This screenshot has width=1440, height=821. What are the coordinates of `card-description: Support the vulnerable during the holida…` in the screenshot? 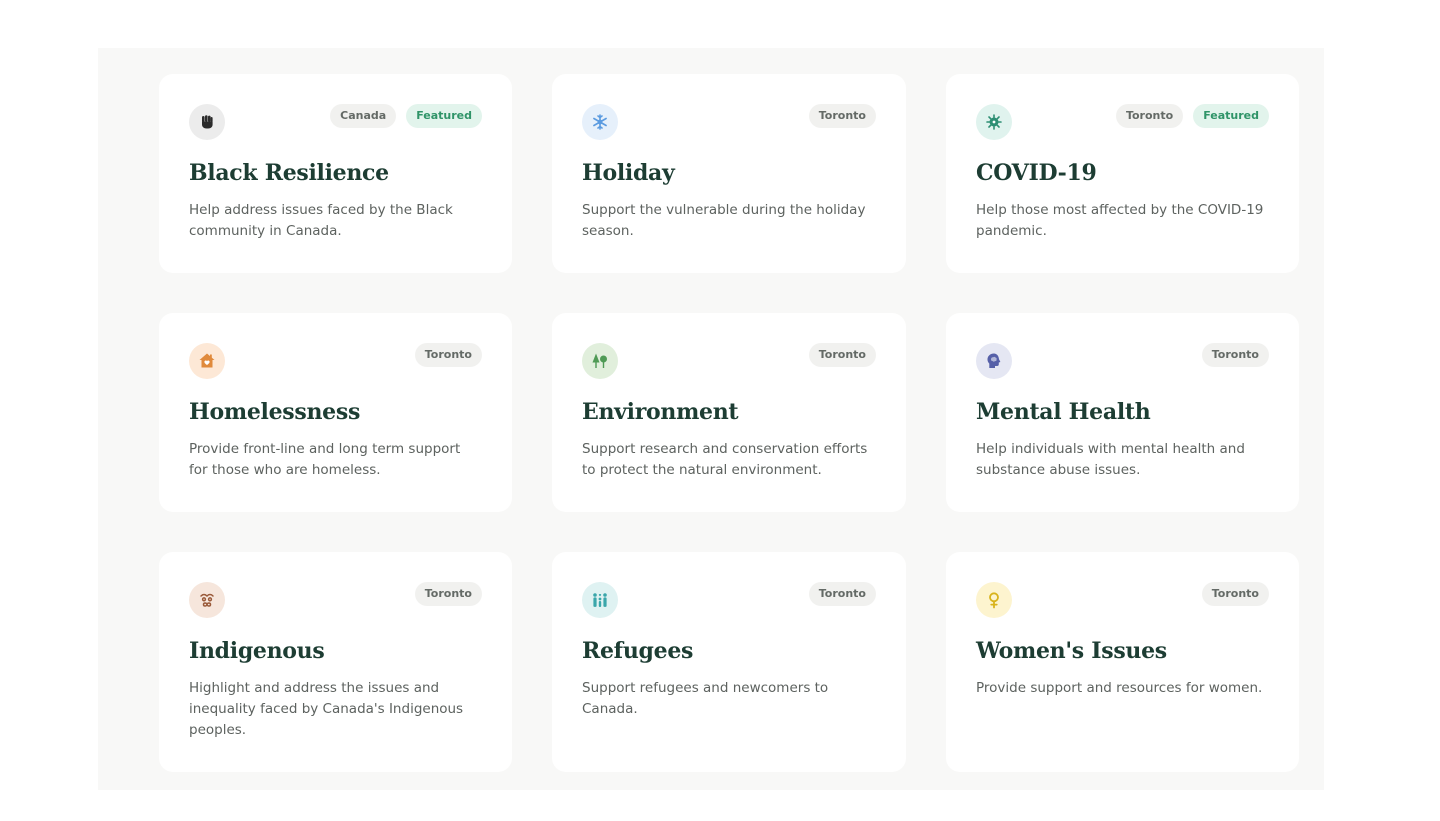 It's located at (724, 220).